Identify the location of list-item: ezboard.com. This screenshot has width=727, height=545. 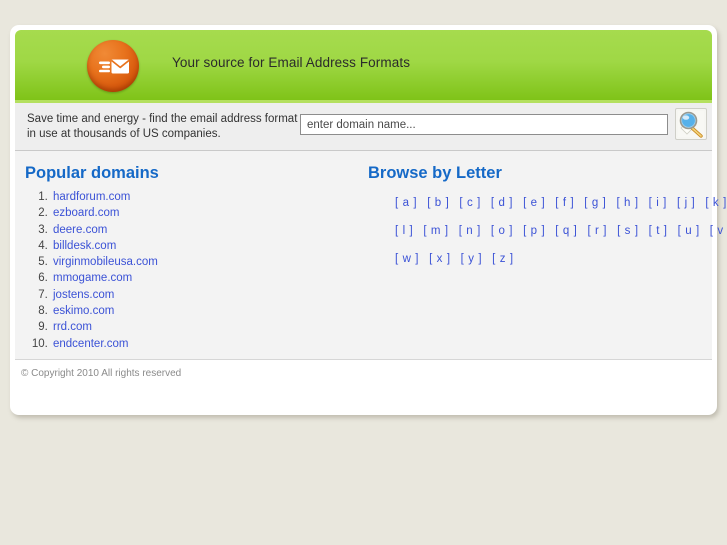
(203, 213).